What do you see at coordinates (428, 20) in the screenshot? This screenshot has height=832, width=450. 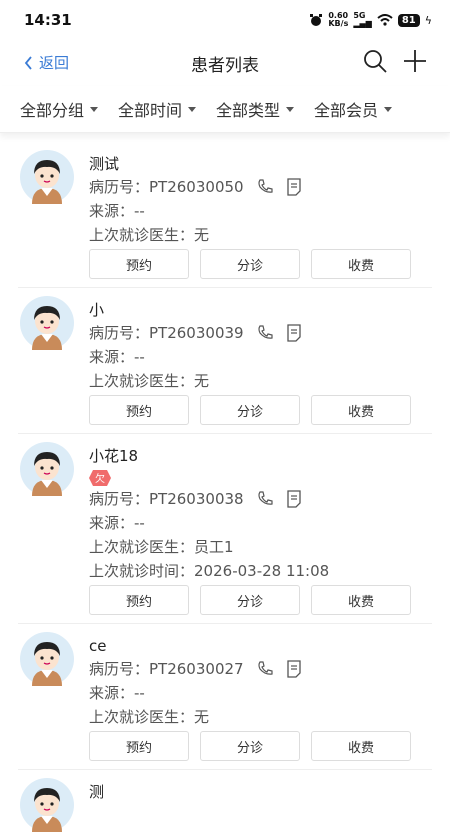 I see `charging-icon: ϟ` at bounding box center [428, 20].